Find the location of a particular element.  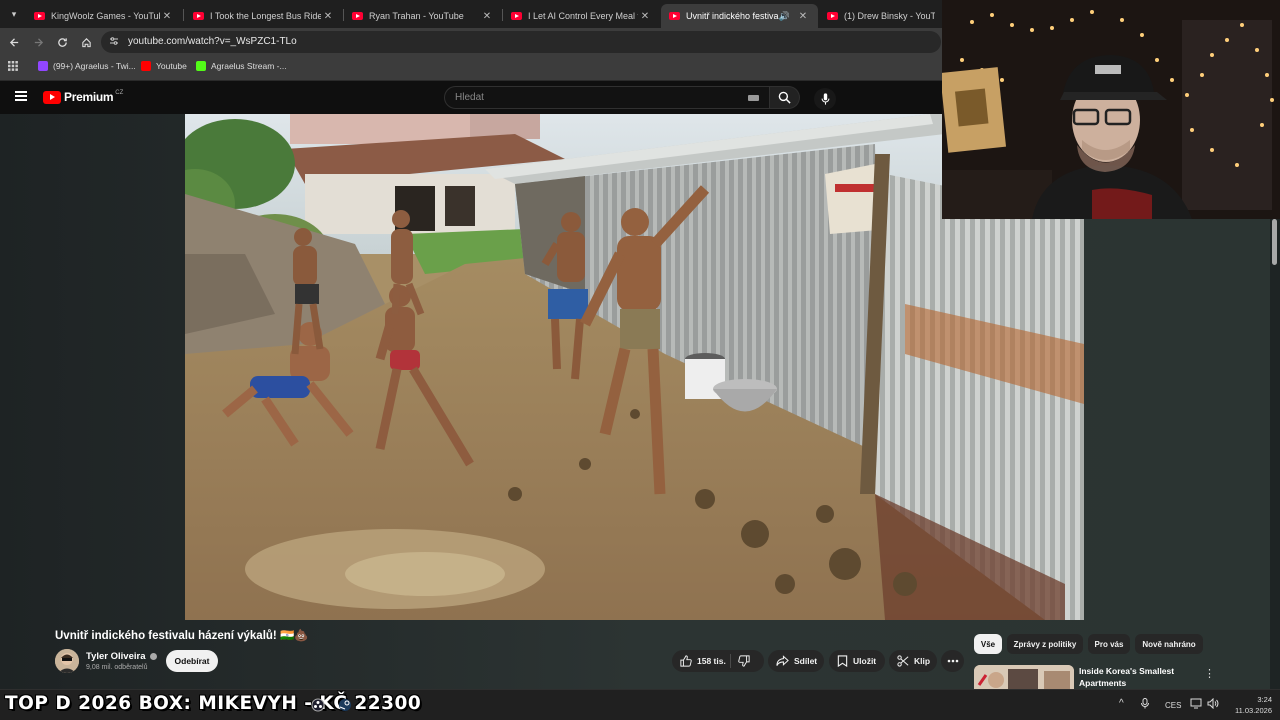

obs-icon is located at coordinates (318, 705).